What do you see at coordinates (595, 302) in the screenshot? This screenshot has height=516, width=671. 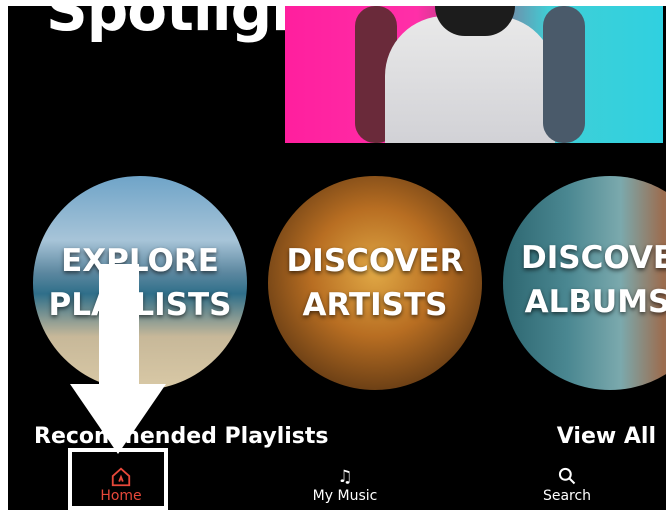 I see `category-label-line2: ALBUMS` at bounding box center [595, 302].